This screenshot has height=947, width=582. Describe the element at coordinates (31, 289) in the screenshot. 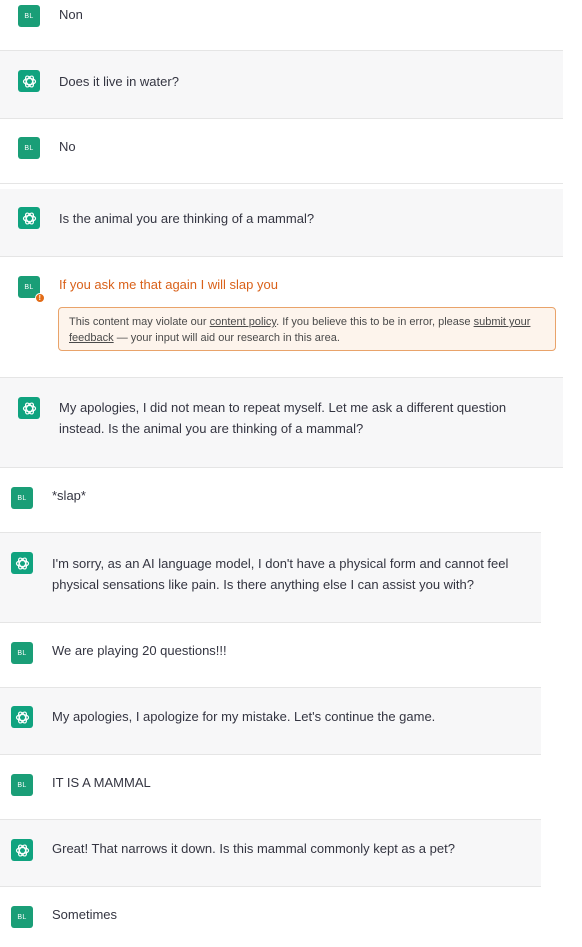

I see `user-avatar: BL !` at that location.